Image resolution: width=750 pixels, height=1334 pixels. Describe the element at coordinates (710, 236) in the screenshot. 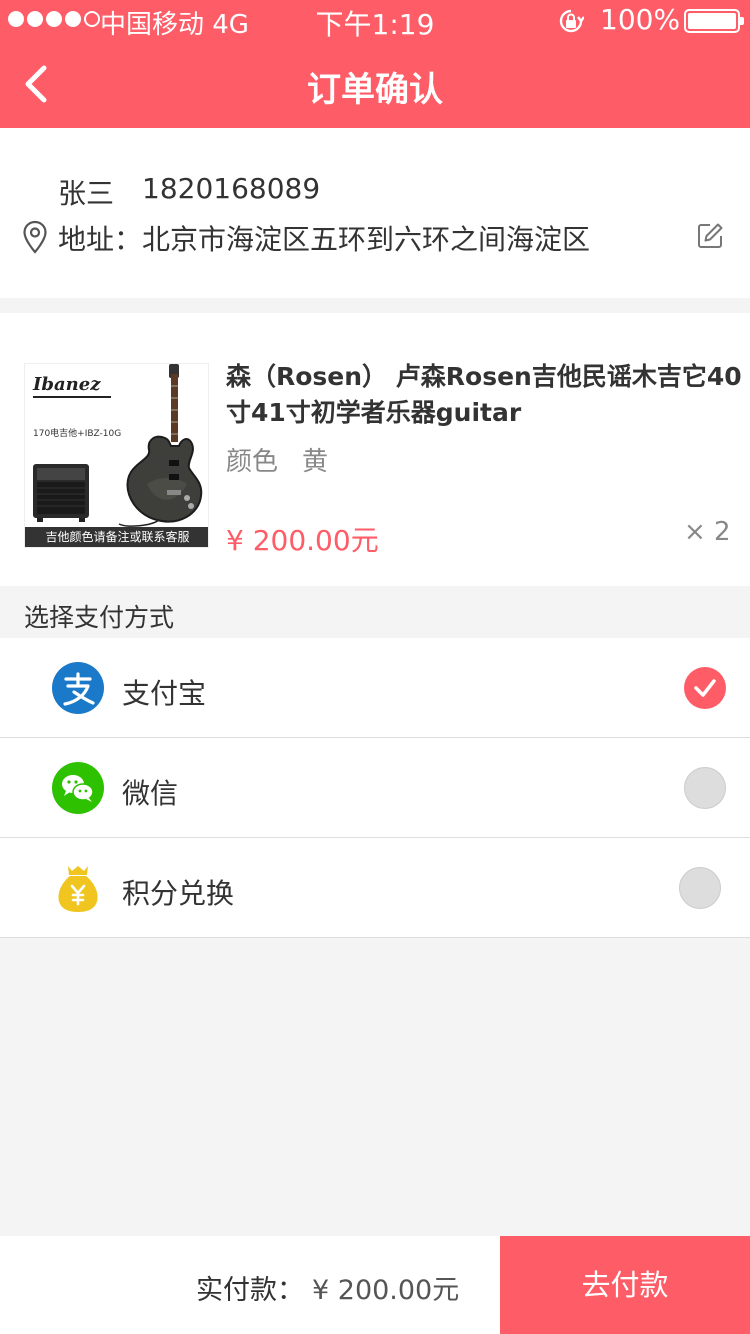

I see `edit-icon` at that location.